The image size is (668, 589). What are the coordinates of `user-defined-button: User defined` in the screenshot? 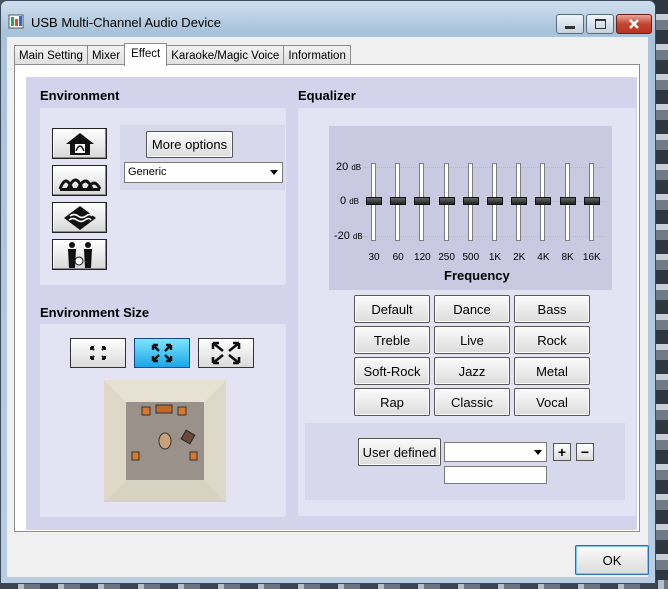 It's located at (399, 452).